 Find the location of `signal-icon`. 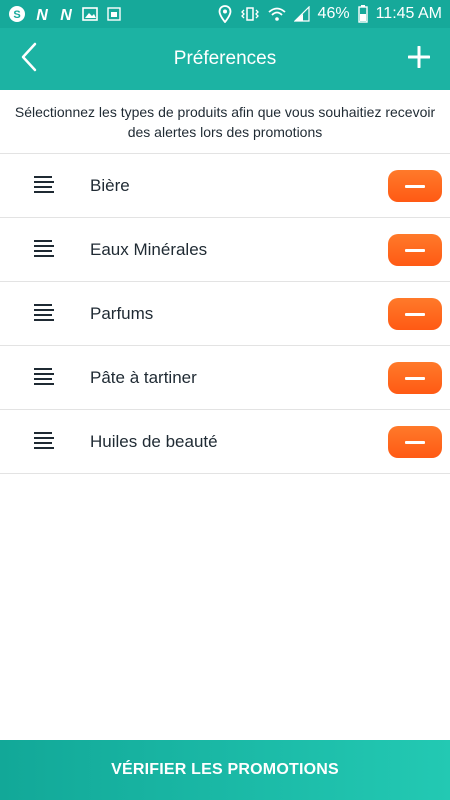

signal-icon is located at coordinates (301, 14).